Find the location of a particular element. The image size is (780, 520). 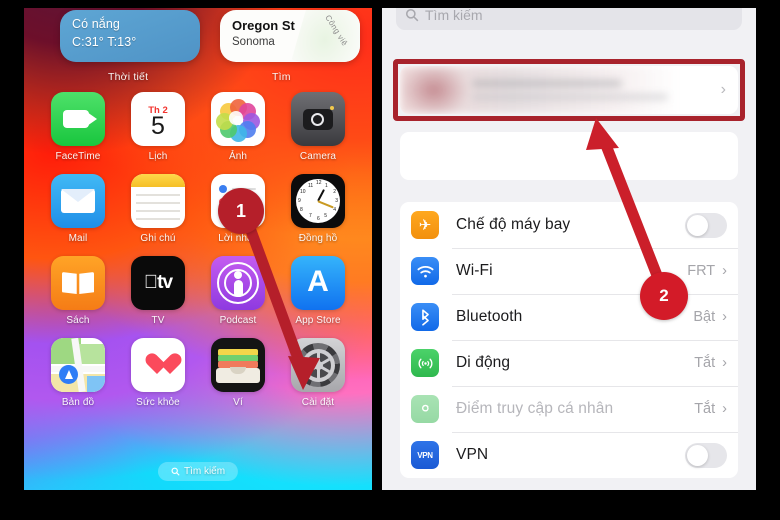

app-label: FaceTime is located at coordinates (78, 156).